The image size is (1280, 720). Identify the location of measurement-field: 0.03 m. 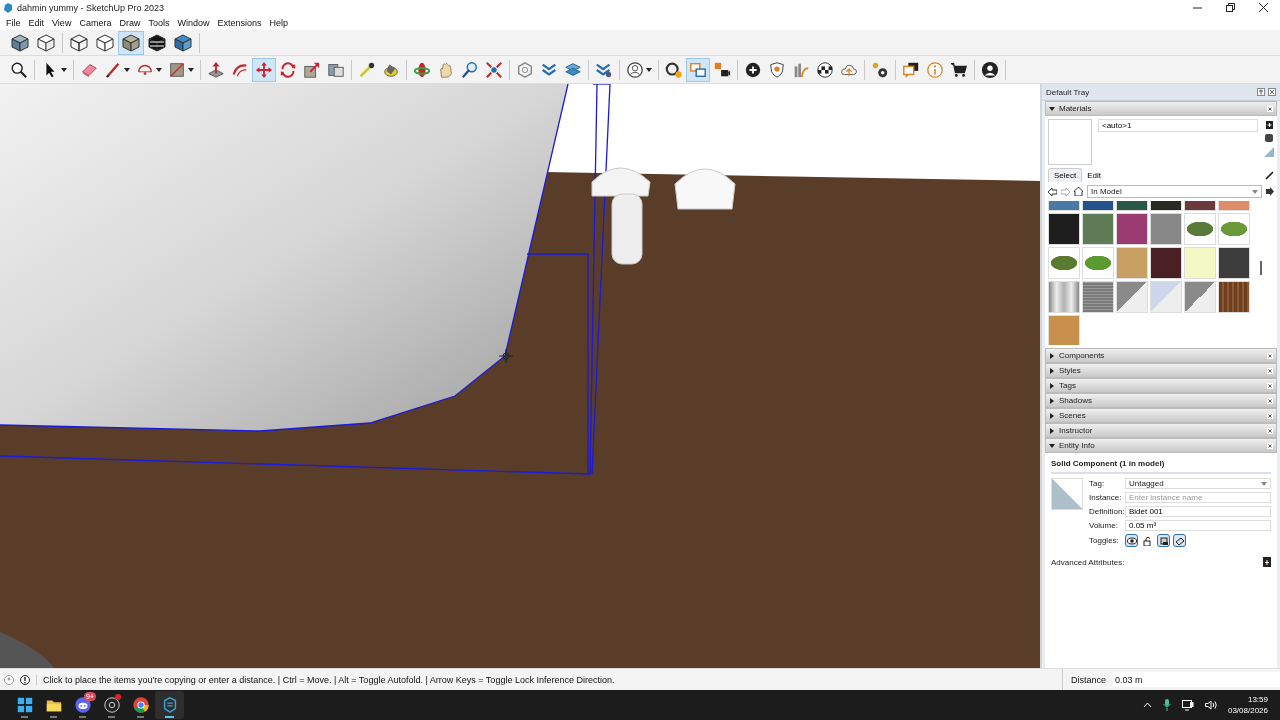
(1196, 679).